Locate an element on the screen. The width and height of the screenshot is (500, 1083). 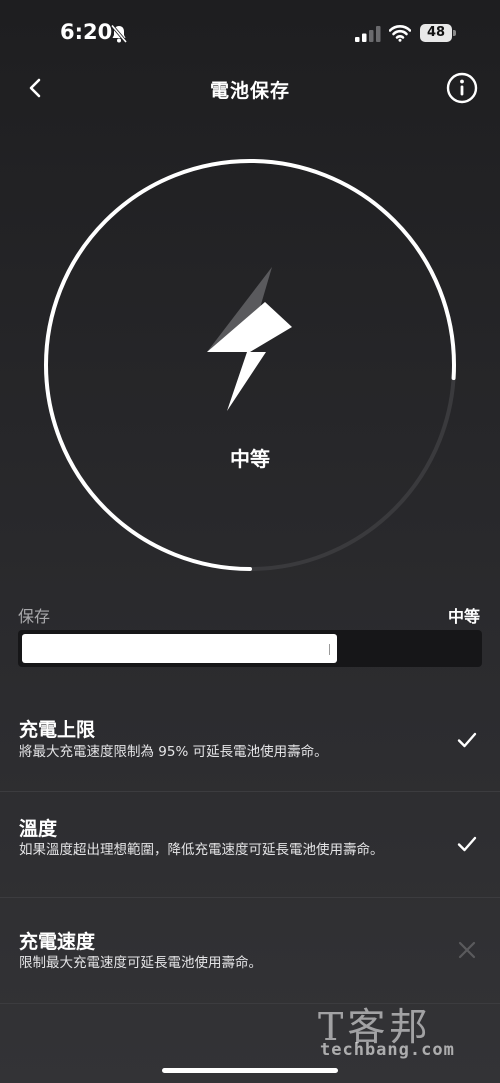
save-level-value: 中等 is located at coordinates (463, 616).